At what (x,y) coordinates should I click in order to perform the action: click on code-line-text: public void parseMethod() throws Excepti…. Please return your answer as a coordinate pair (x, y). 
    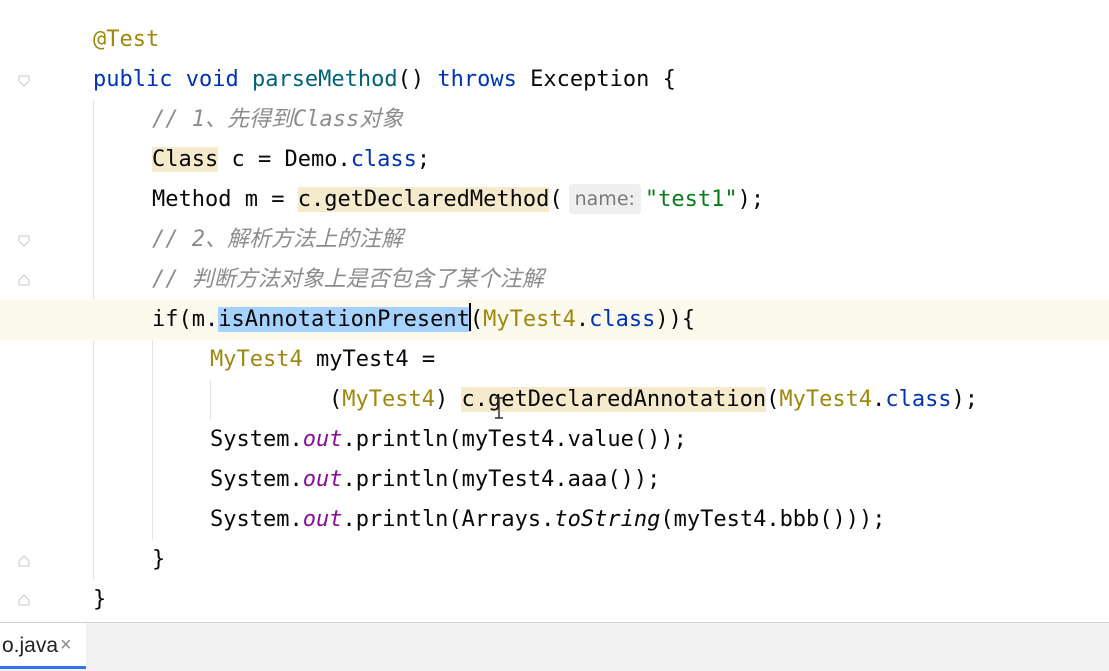
    Looking at the image, I should click on (384, 80).